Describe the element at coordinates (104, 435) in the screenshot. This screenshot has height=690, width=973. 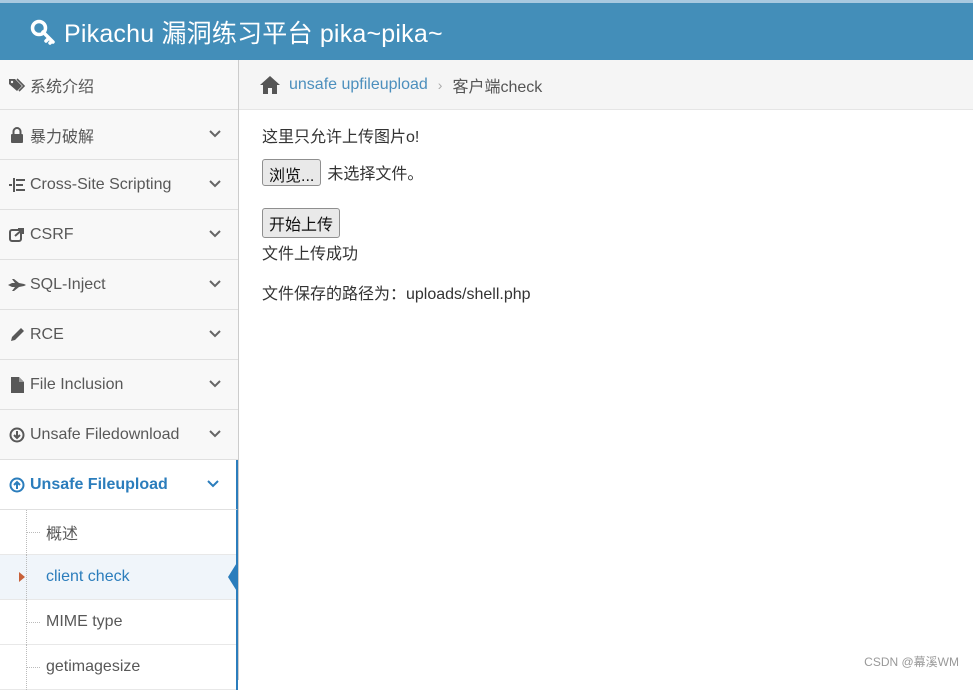
I see `sidebar-item-label: Unsafe Filedownload` at that location.